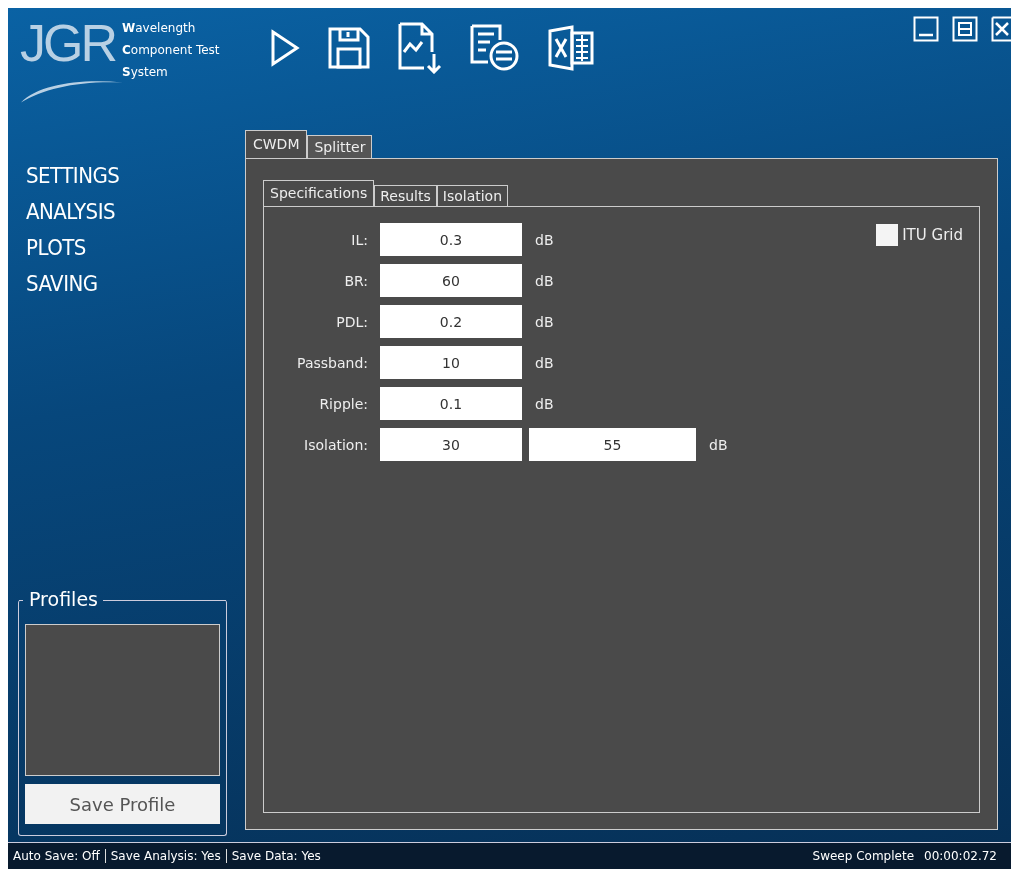 The image size is (1011, 869). What do you see at coordinates (122, 700) in the screenshot?
I see `profiles-list` at bounding box center [122, 700].